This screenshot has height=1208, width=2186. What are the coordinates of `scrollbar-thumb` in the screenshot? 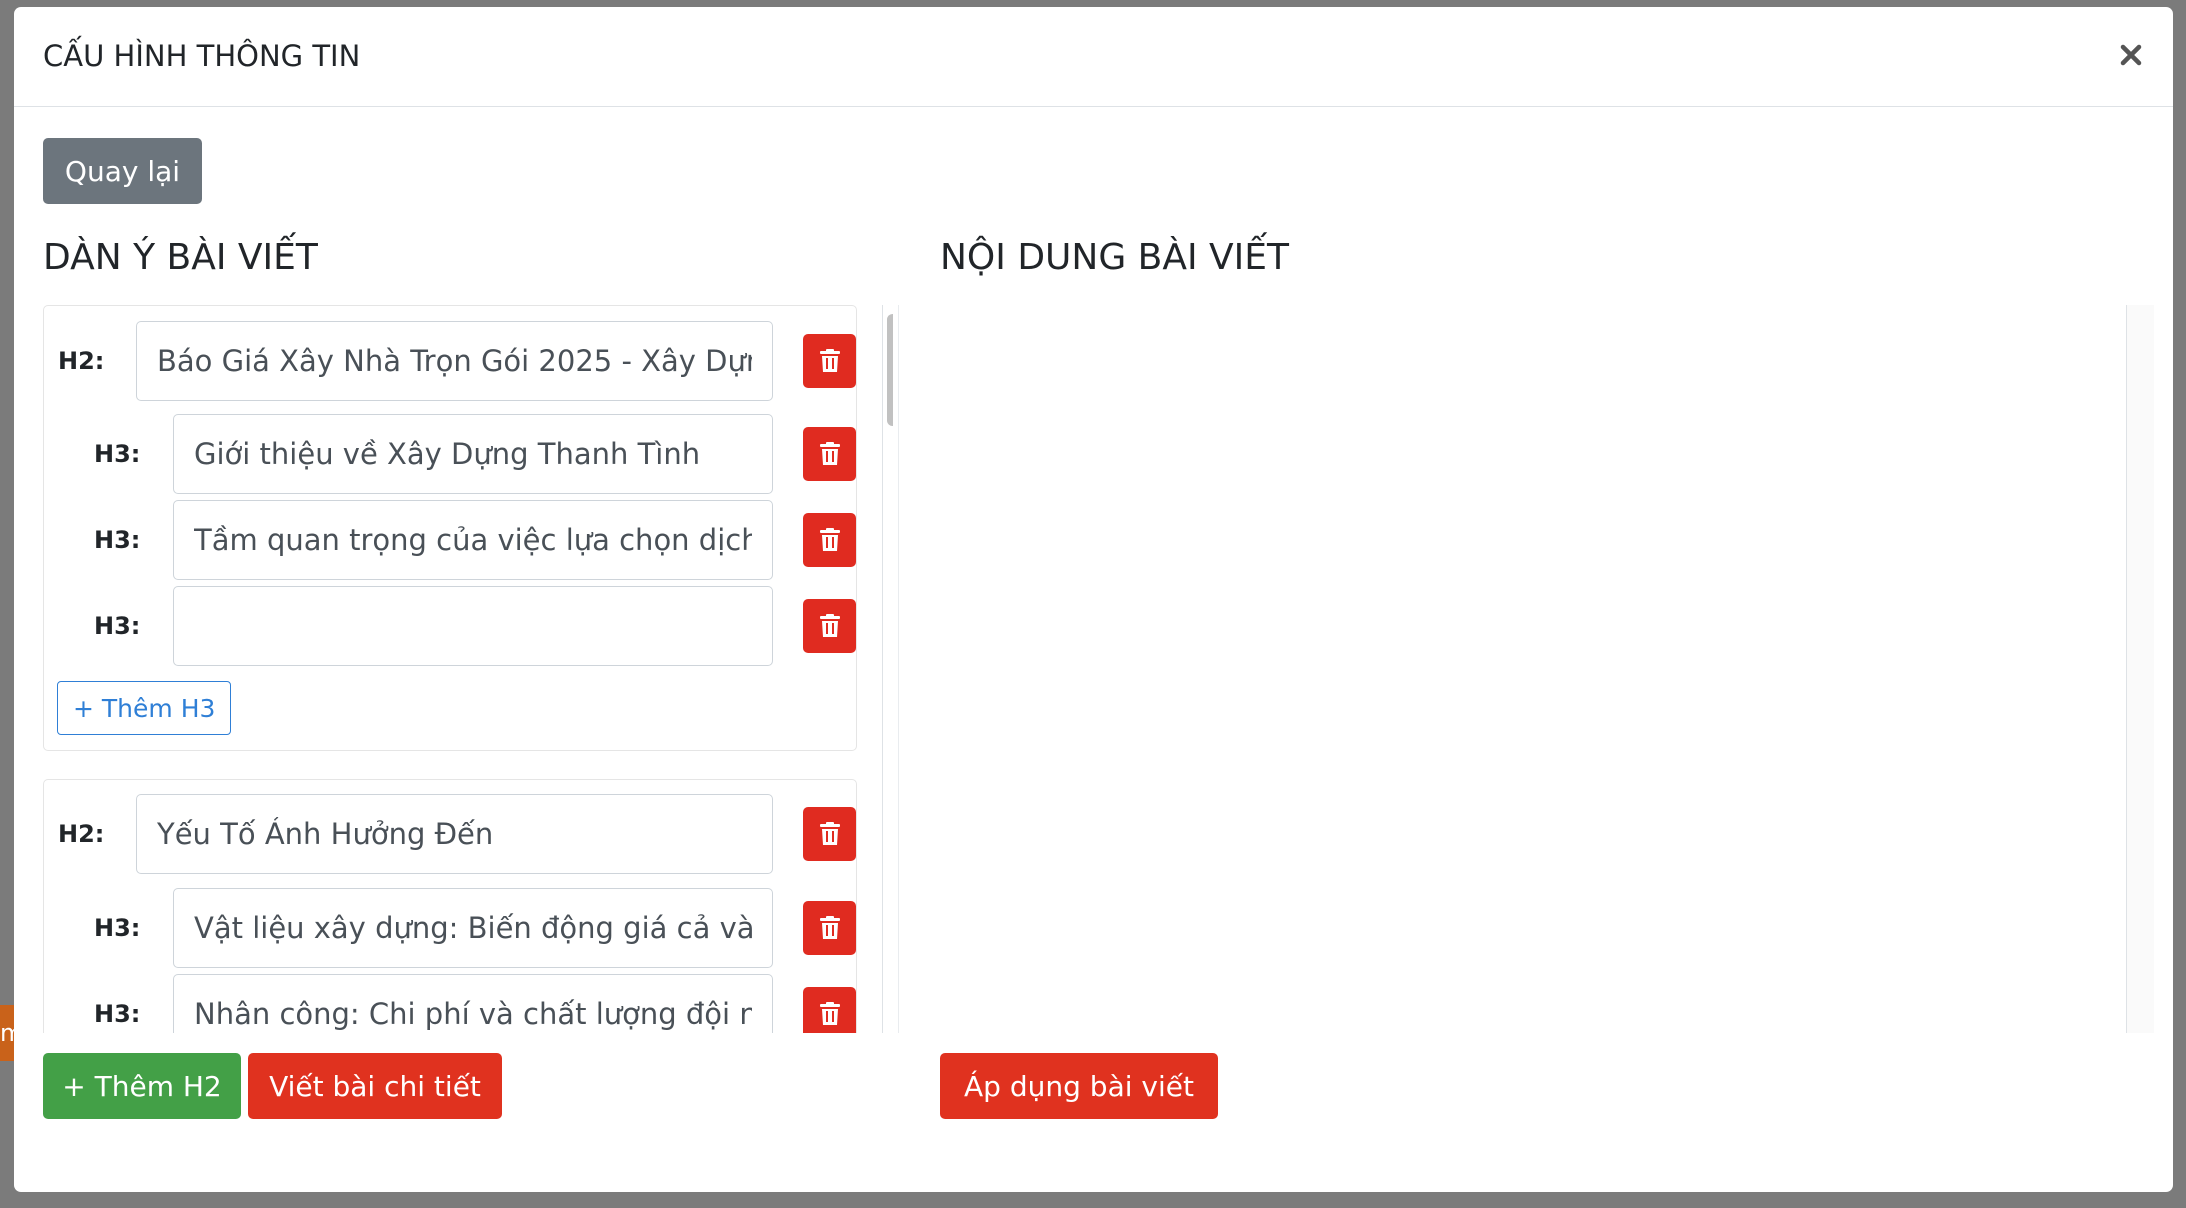 It's located at (890, 370).